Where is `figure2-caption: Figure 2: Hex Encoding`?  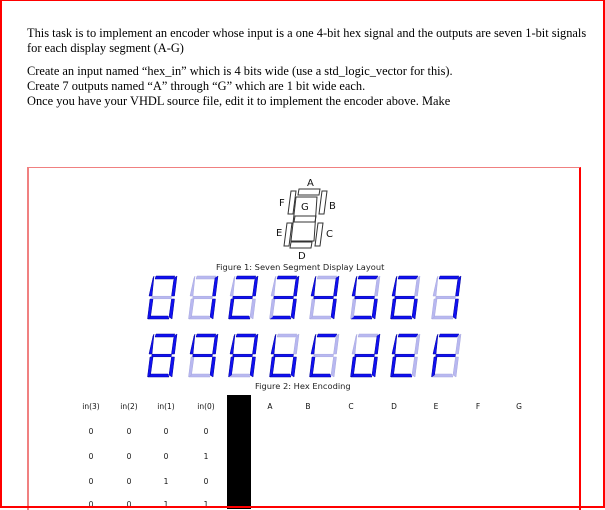
figure2-caption: Figure 2: Hex Encoding is located at coordinates (303, 386).